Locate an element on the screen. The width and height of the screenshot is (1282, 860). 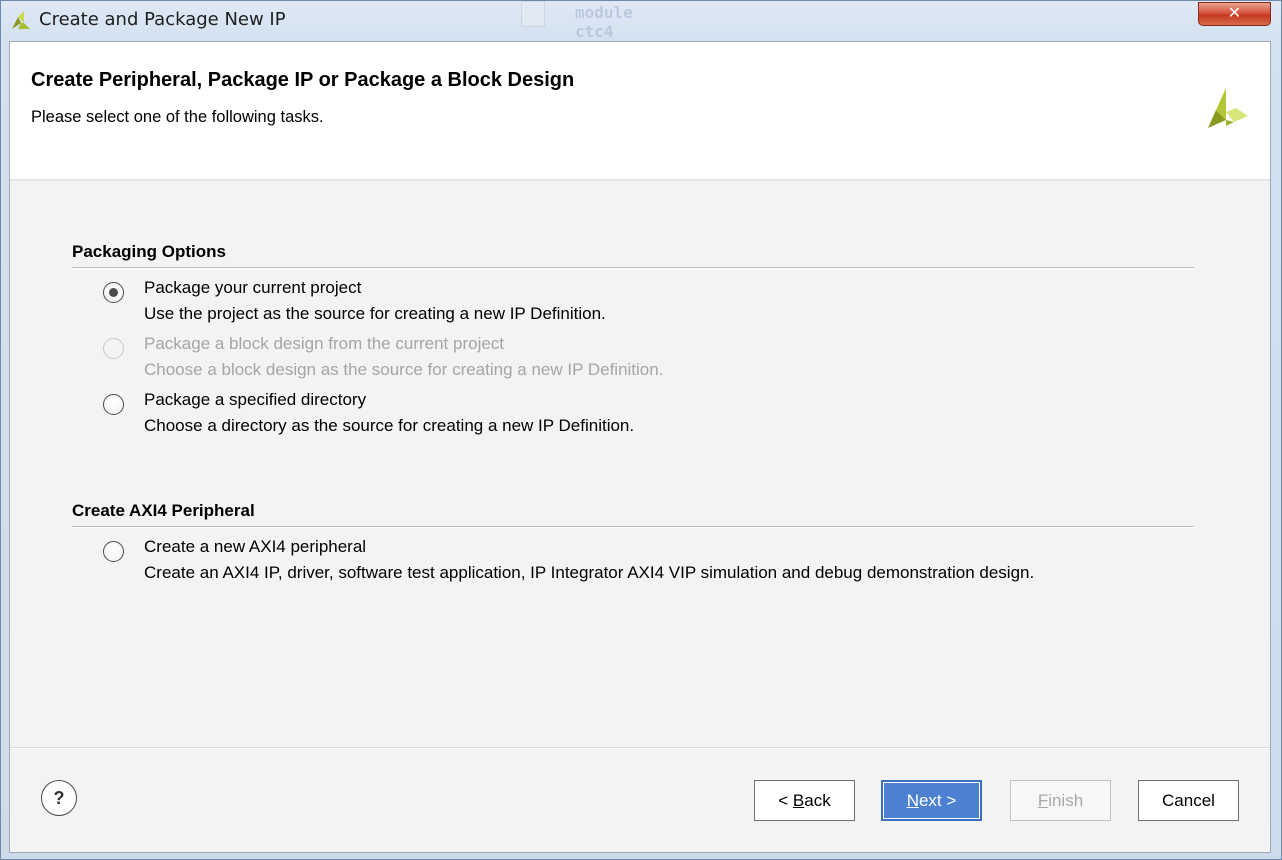
help-icon: ? is located at coordinates (59, 798).